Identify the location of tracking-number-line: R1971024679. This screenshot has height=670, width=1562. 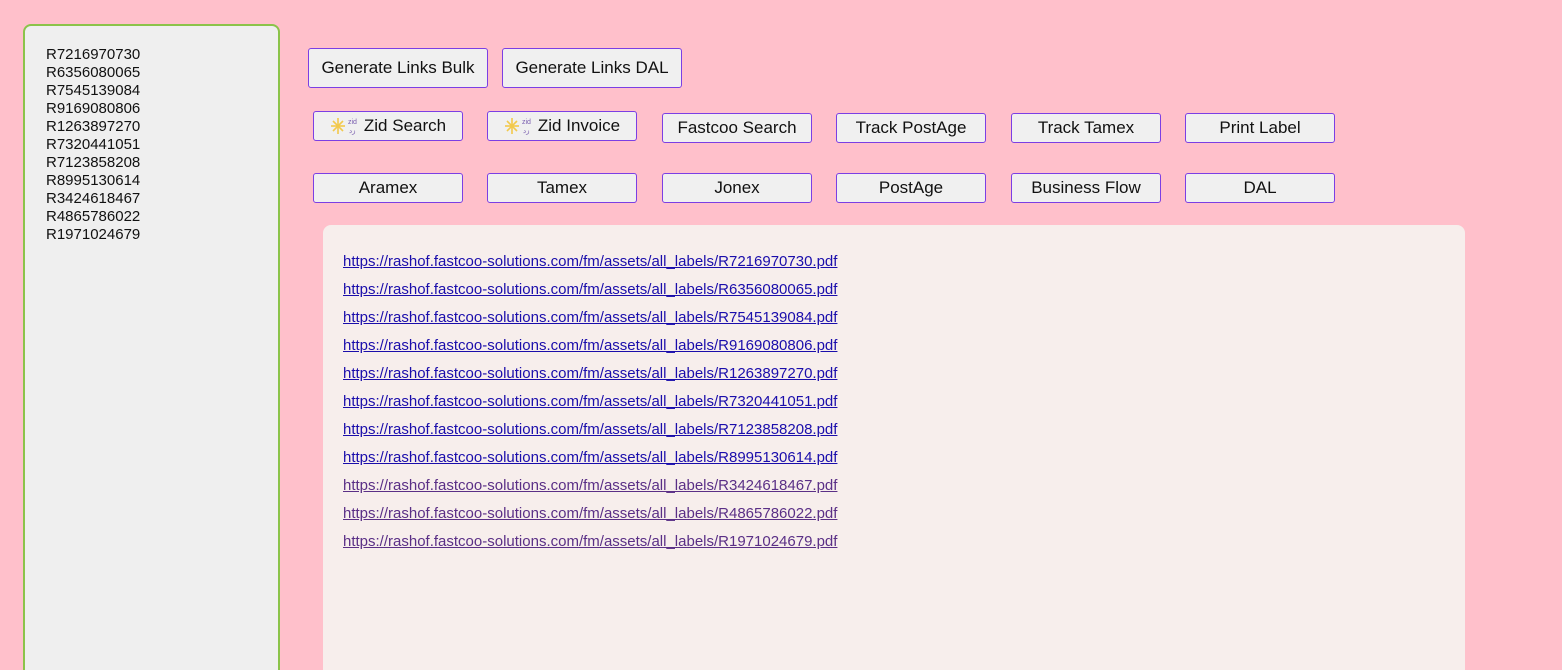
(93, 234).